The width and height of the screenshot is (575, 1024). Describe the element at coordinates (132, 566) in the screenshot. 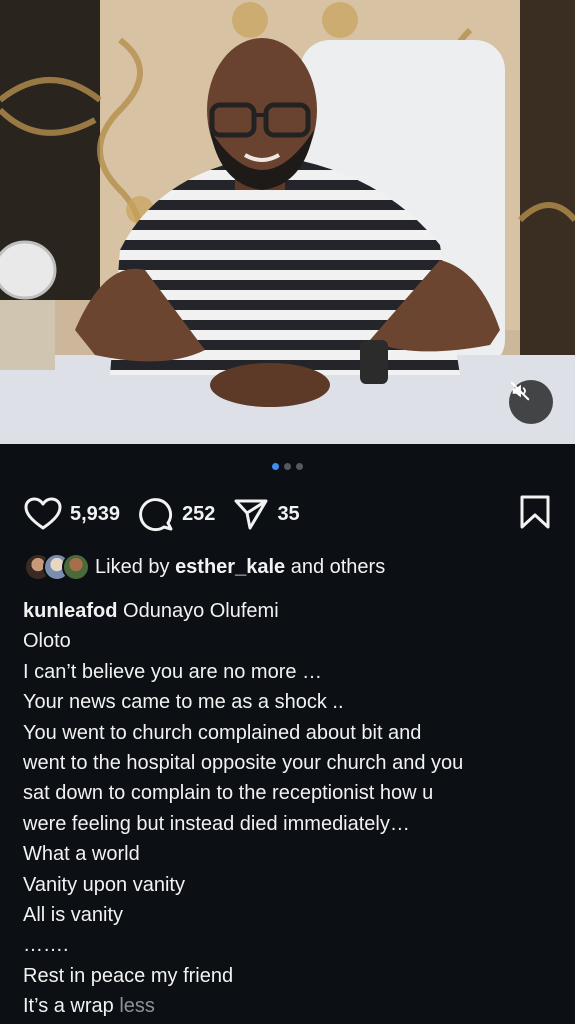

I see `liked-by-prefix: Liked by` at that location.